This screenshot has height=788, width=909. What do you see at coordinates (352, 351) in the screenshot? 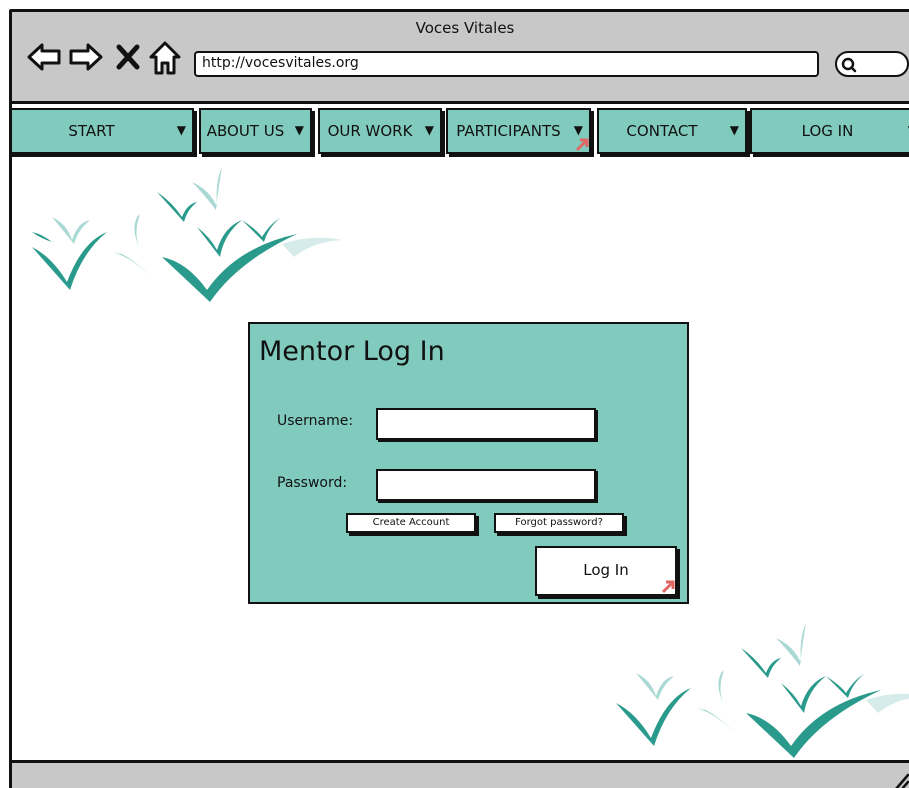
I see `login-title: Mentor Log In` at bounding box center [352, 351].